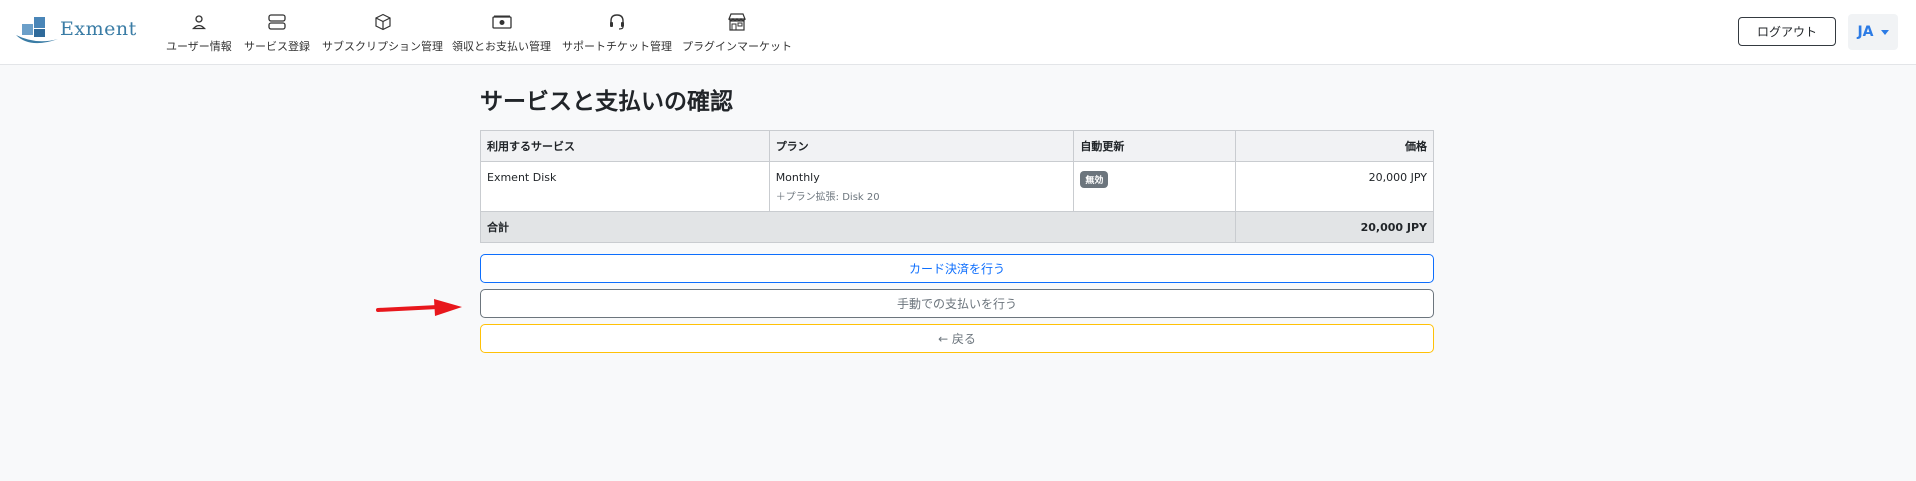  What do you see at coordinates (737, 34) in the screenshot?
I see `nav-plugin-market: プラグインマーケット` at bounding box center [737, 34].